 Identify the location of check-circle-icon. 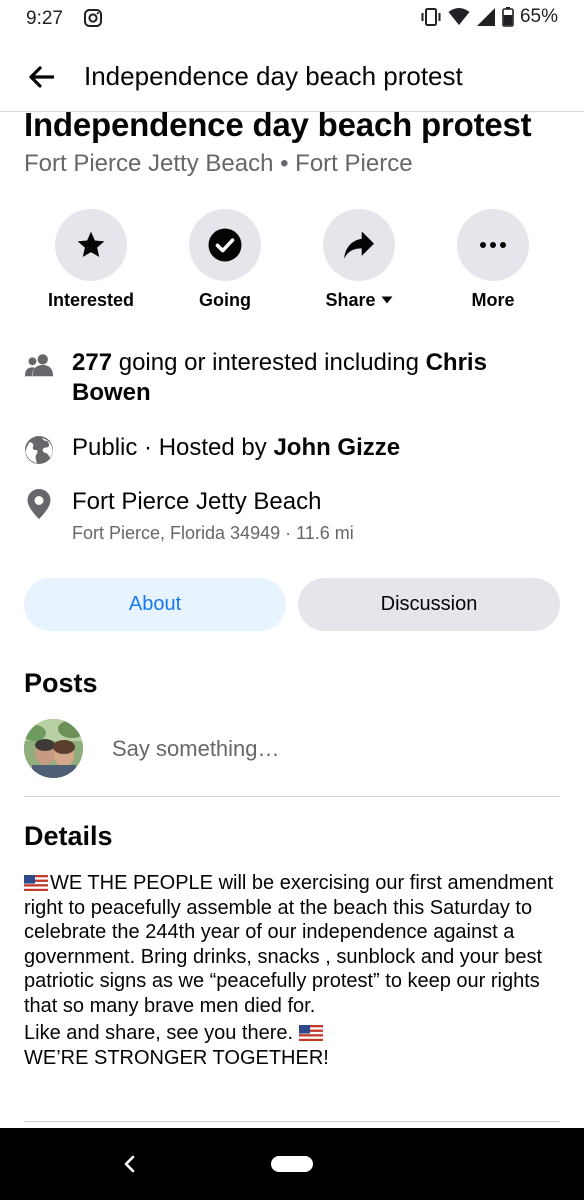
(225, 245).